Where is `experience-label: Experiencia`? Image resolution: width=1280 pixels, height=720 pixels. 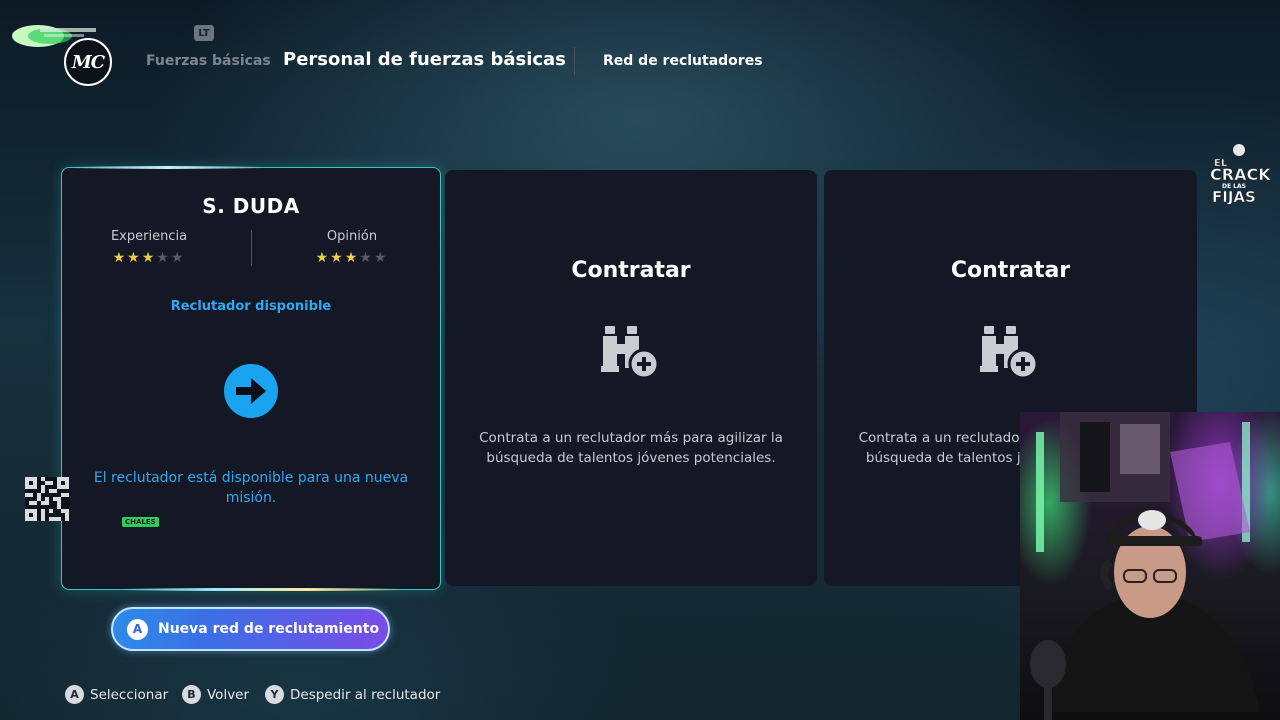
experience-label: Experiencia is located at coordinates (149, 236).